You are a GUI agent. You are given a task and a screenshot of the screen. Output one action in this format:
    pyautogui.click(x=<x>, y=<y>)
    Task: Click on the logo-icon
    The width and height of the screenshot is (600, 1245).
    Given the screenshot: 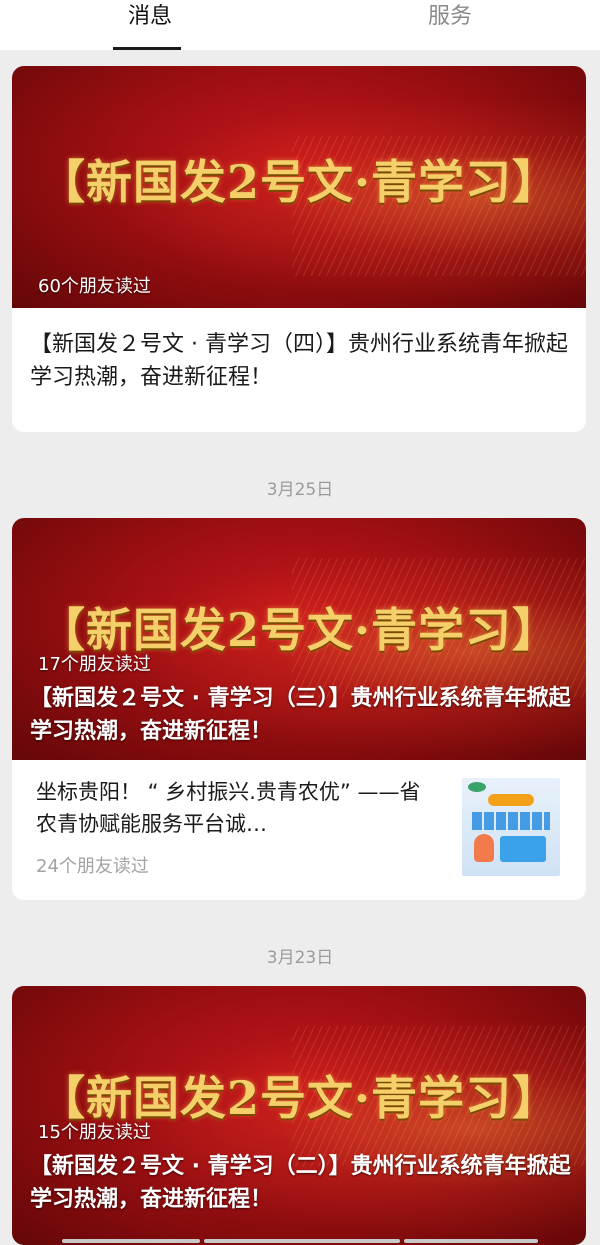 What is the action you would take?
    pyautogui.click(x=477, y=787)
    